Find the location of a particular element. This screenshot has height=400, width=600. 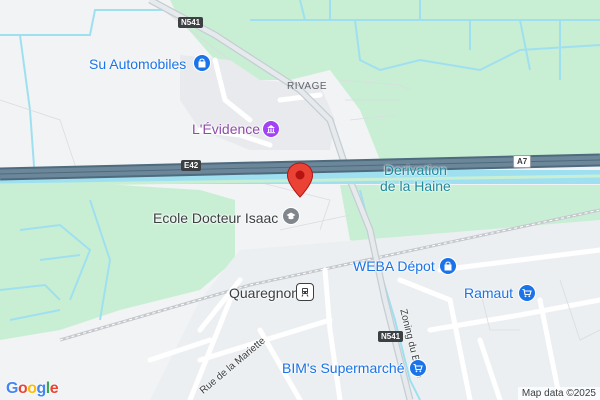

poi-label-bims-supermarche: BIM's Supermarché is located at coordinates (343, 368).